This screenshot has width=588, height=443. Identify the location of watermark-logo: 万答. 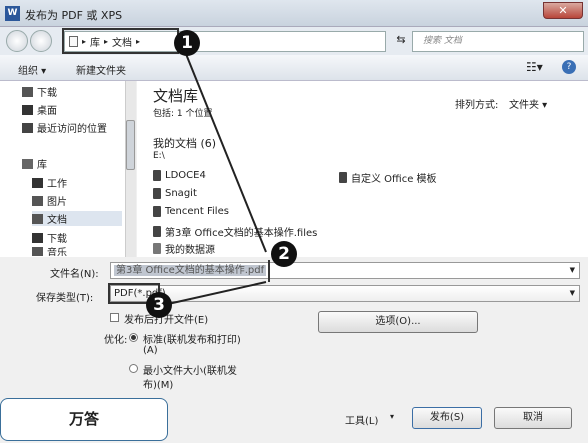
(84, 419).